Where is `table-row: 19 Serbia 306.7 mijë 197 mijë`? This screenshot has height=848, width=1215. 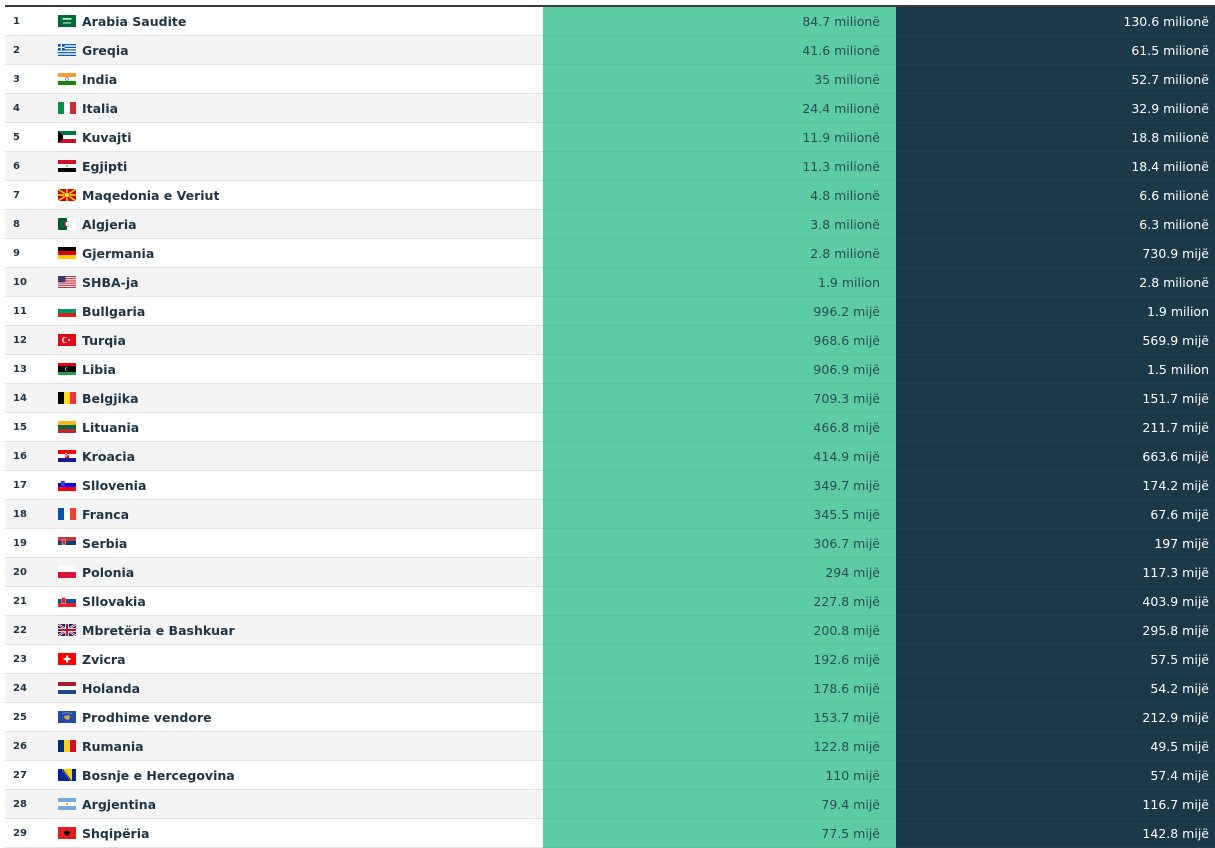 table-row: 19 Serbia 306.7 mijë 197 mijë is located at coordinates (610, 543).